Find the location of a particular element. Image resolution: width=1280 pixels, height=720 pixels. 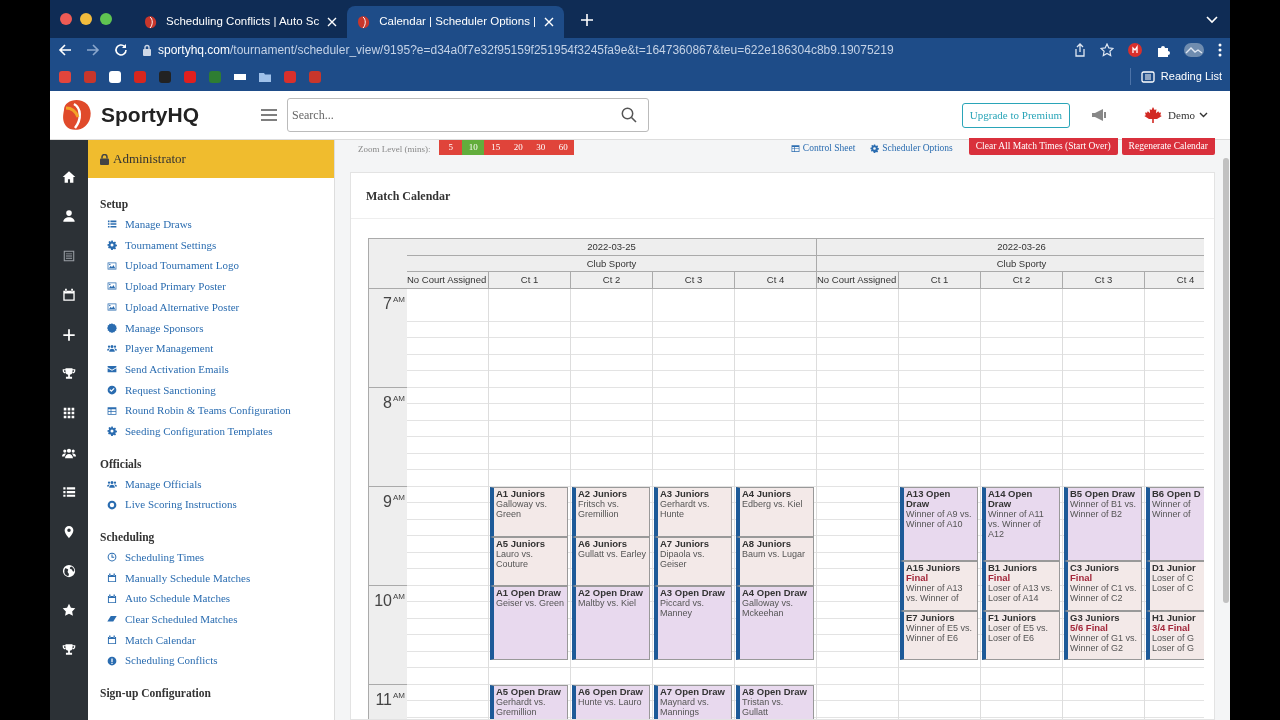

menu-link: Manage Draws is located at coordinates (158, 224).